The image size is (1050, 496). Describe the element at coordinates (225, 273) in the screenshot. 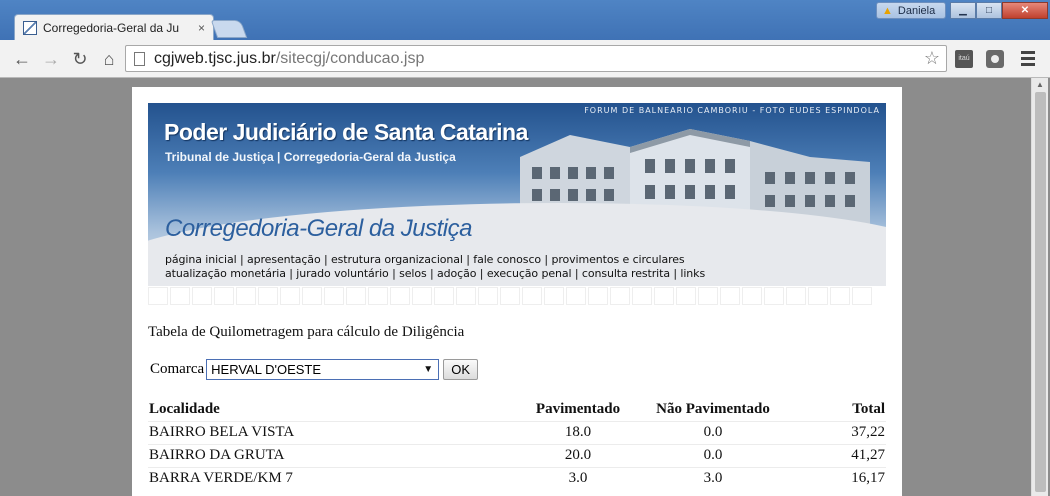

I see `nav-link-atualizacao-monetaria: atualização monetária` at that location.